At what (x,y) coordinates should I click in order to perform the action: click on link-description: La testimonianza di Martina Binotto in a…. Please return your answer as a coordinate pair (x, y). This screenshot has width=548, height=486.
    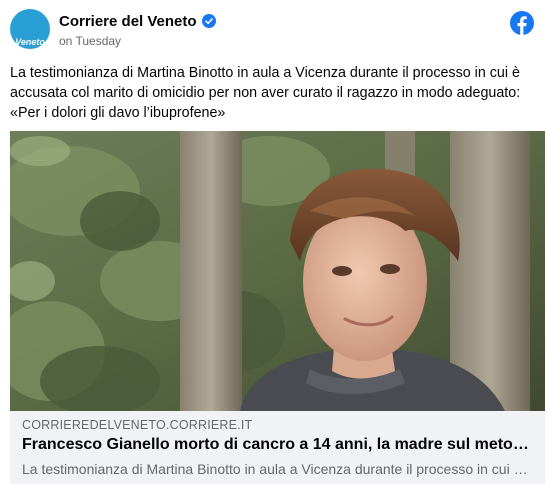
    Looking at the image, I should click on (277, 469).